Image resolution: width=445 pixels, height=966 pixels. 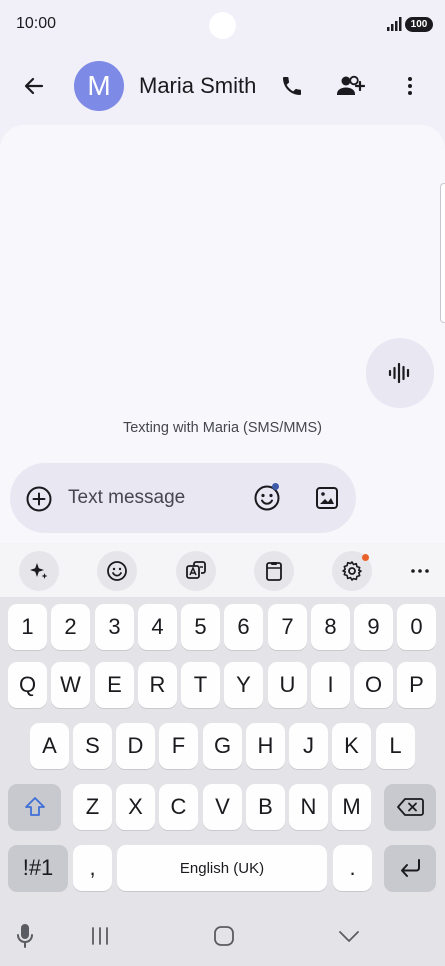 What do you see at coordinates (178, 746) in the screenshot?
I see `key-f: F` at bounding box center [178, 746].